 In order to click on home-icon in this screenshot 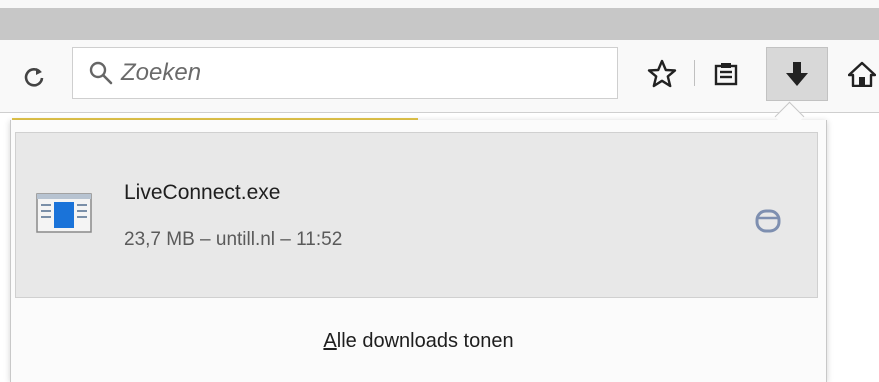, I will do `click(862, 74)`.